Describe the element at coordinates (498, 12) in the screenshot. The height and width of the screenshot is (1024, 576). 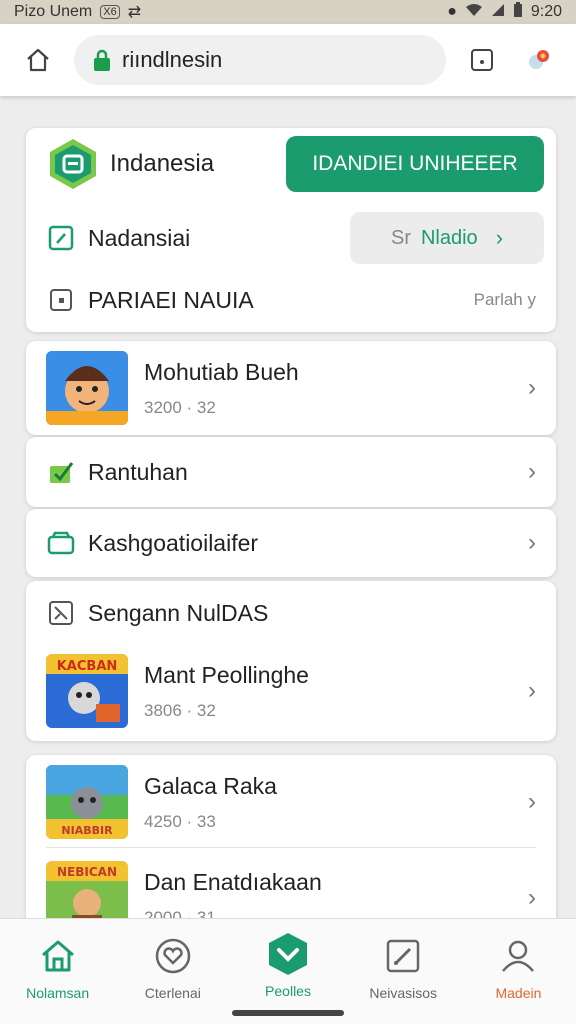
I see `cell-signal-icon` at that location.